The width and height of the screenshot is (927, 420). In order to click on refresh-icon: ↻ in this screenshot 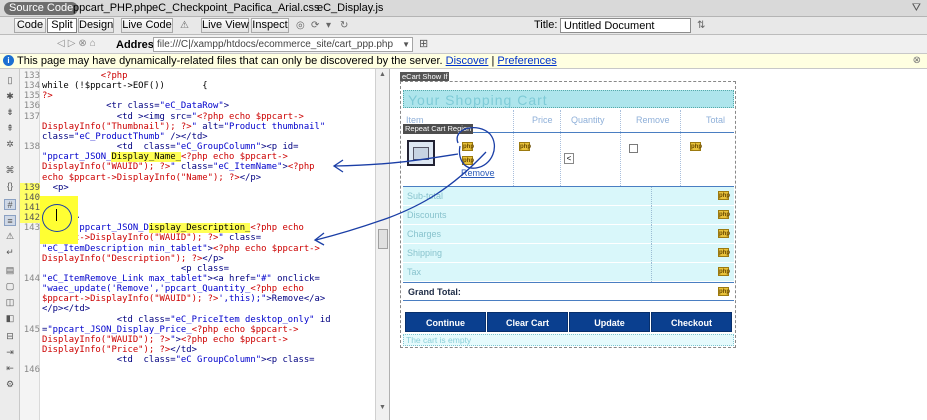, I will do `click(344, 25)`.